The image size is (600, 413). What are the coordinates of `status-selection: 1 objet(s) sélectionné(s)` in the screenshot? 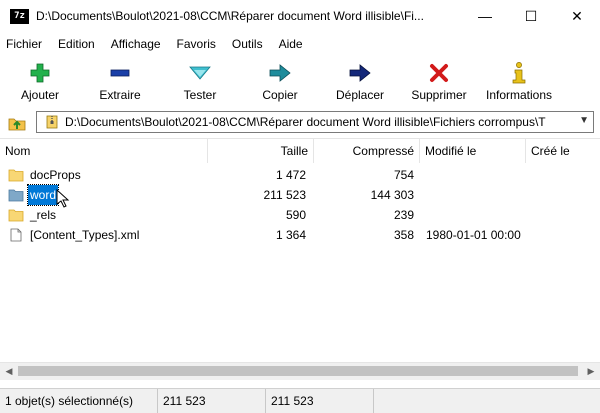 It's located at (79, 401).